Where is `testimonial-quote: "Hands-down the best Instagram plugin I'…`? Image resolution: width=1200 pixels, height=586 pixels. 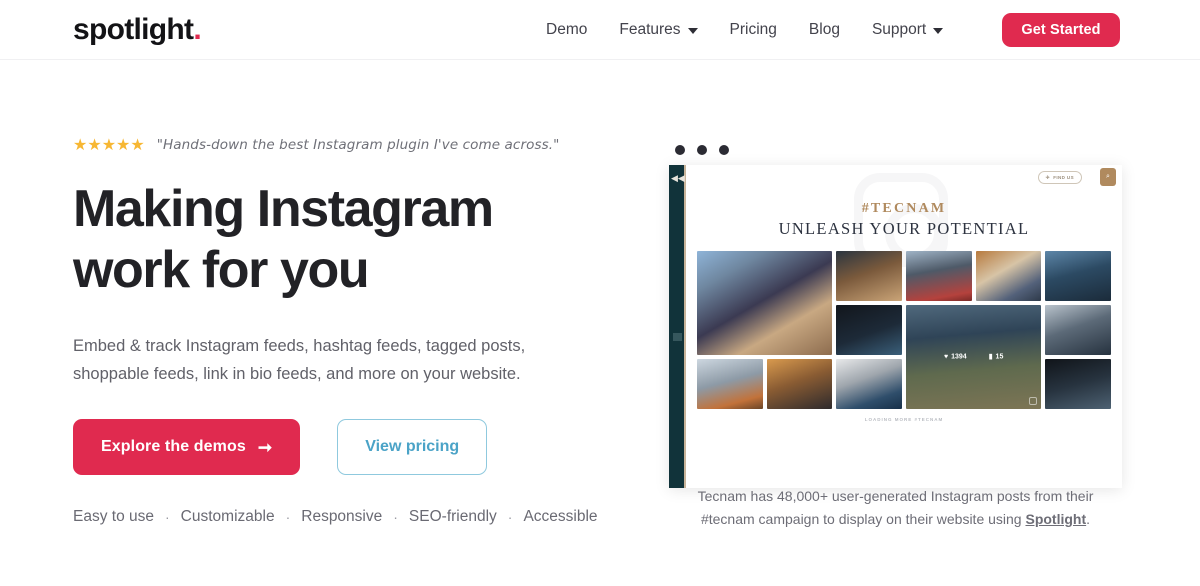 testimonial-quote: "Hands-down the best Instagram plugin I'… is located at coordinates (358, 145).